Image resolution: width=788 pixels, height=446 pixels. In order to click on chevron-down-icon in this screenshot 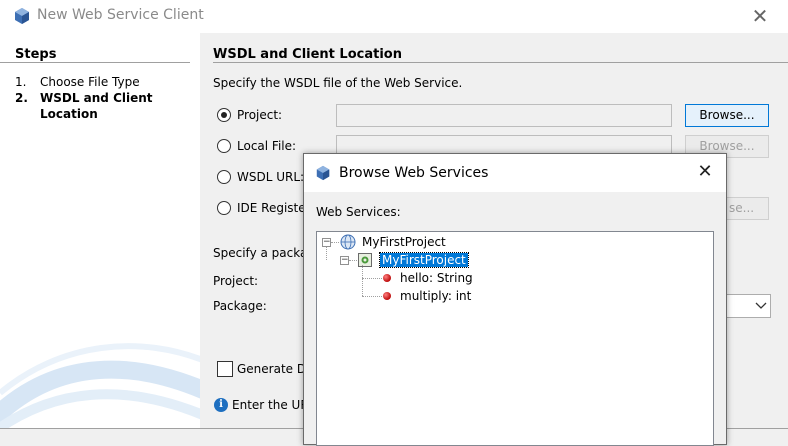, I will do `click(761, 305)`.